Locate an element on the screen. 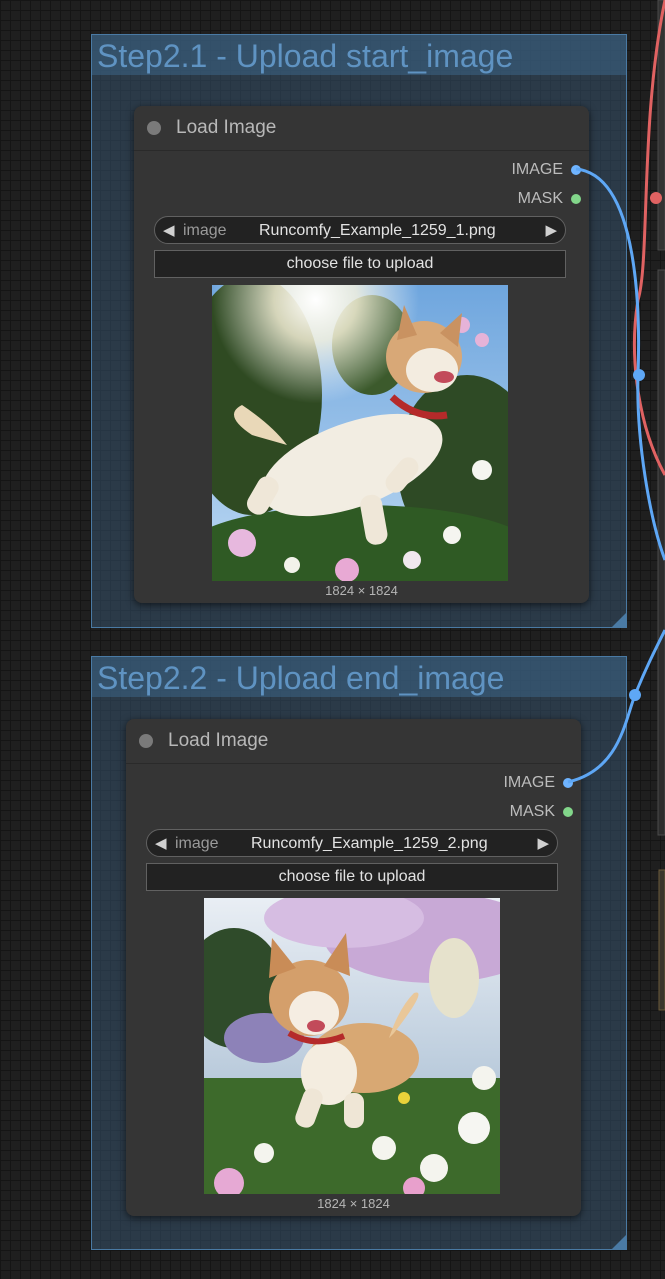  right-edge-node-borders is located at coordinates (661, 505).